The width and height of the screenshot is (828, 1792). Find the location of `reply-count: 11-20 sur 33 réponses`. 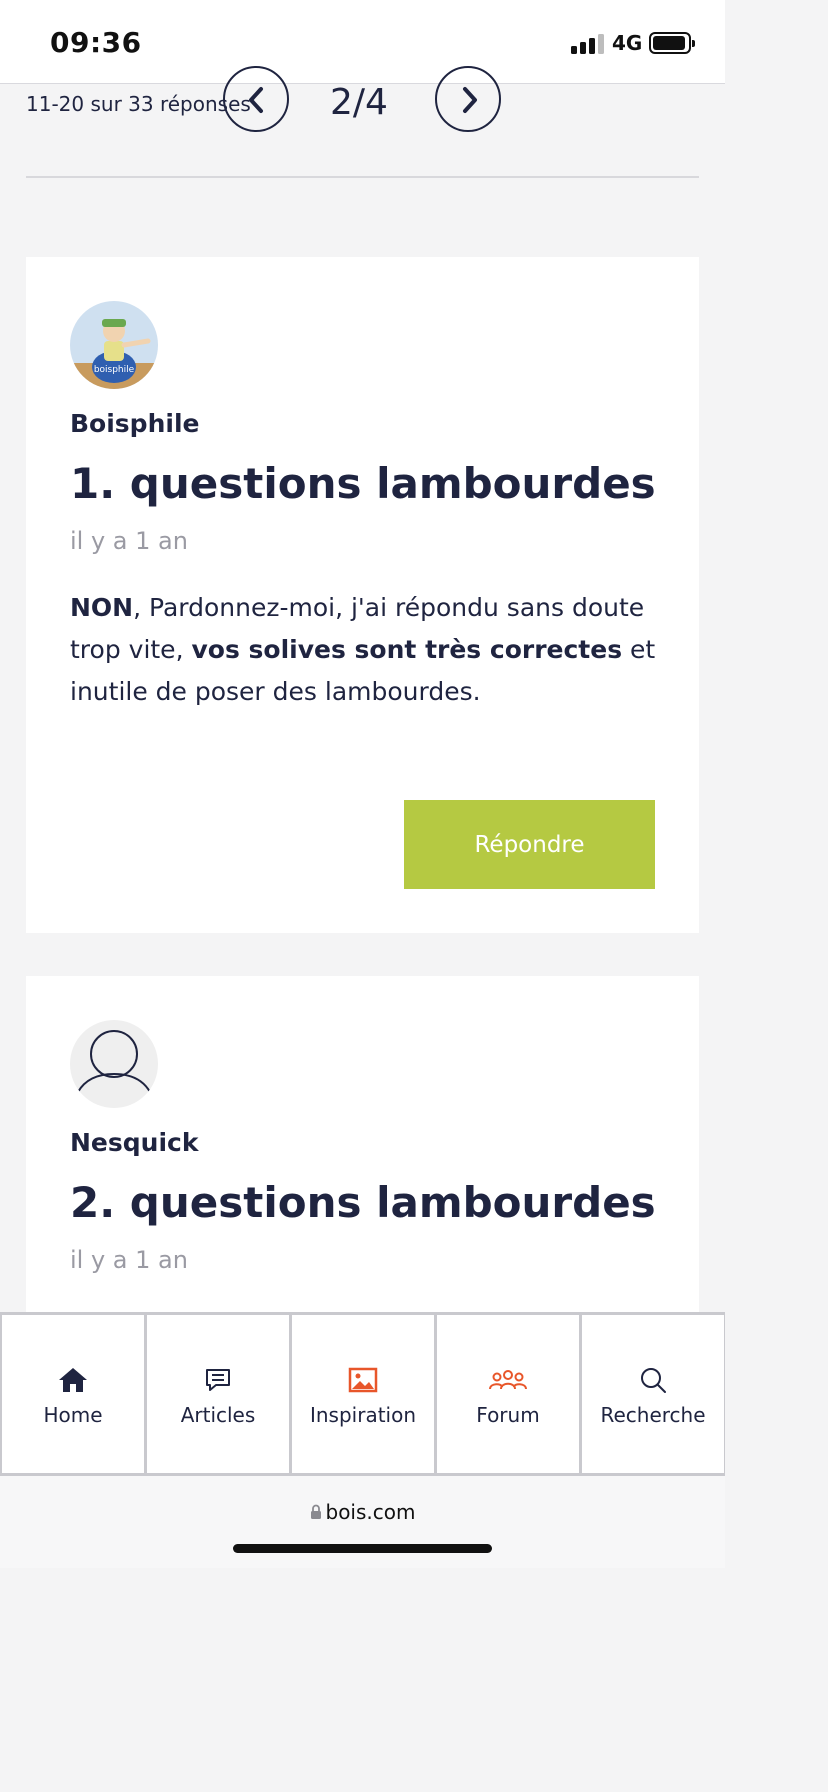

reply-count: 11-20 sur 33 réponses is located at coordinates (138, 104).